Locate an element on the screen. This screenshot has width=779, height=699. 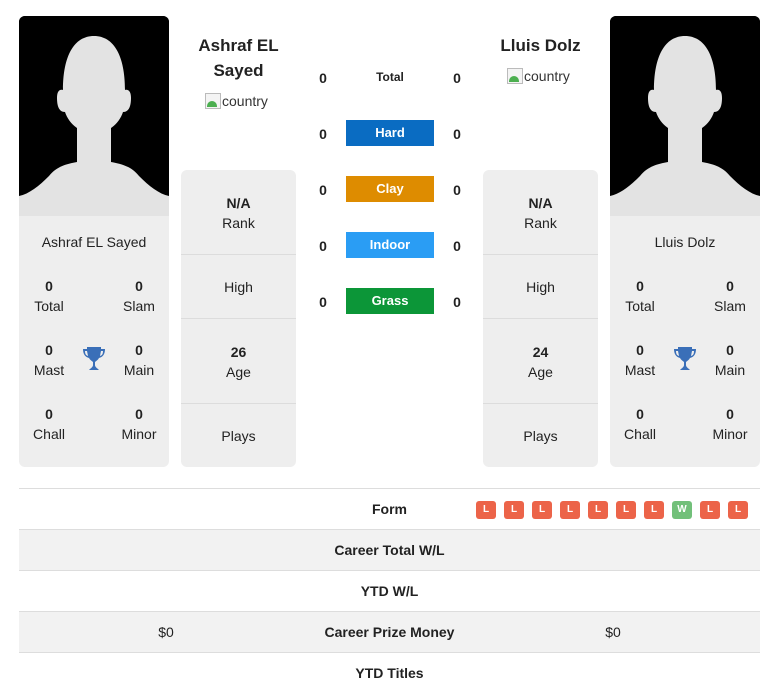
surface-badge-grass: Grass is located at coordinates (390, 301).